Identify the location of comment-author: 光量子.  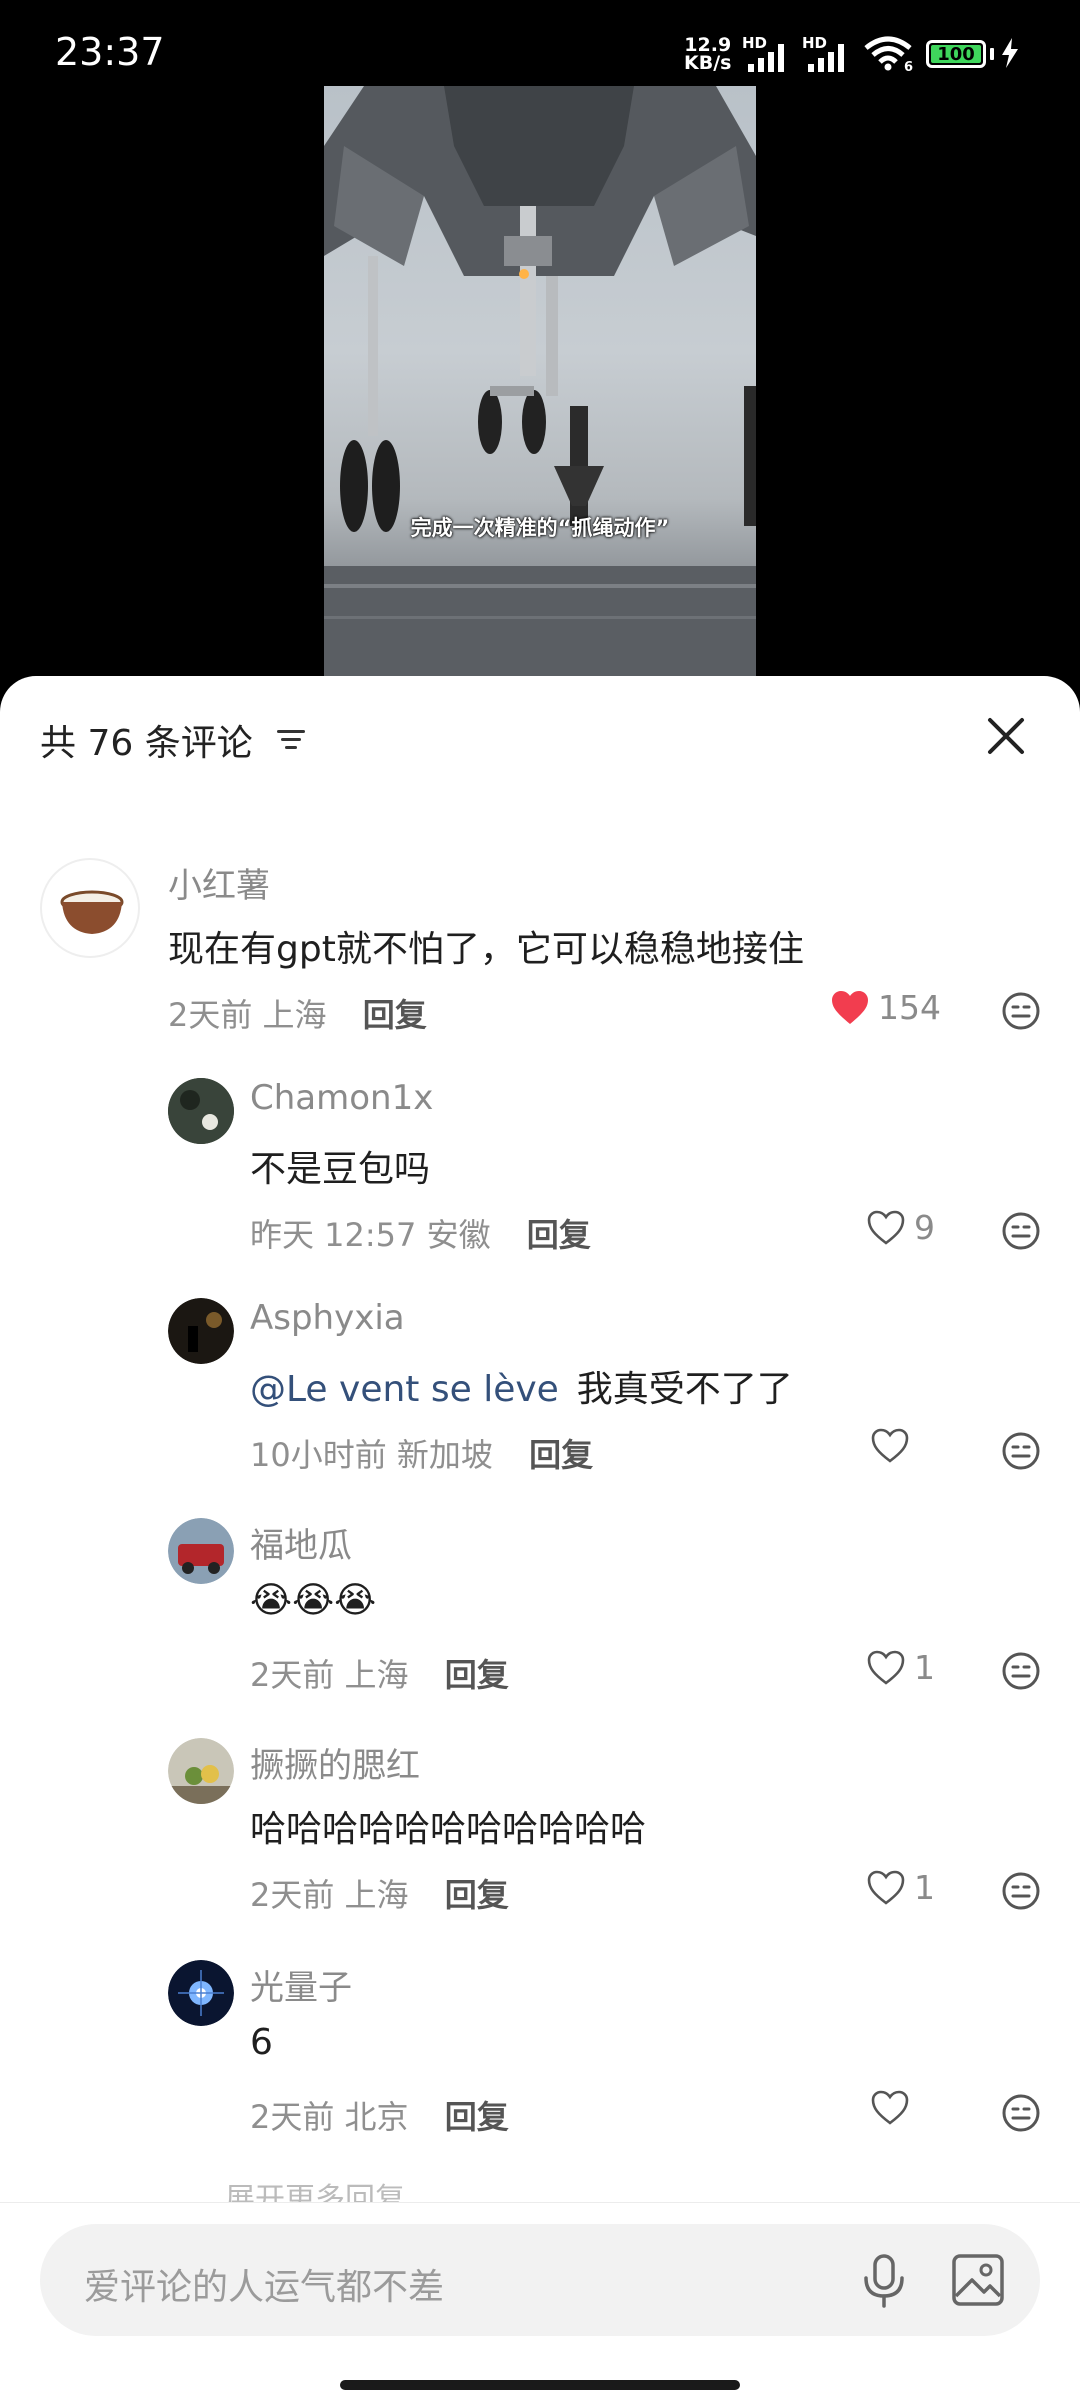
(301, 1984).